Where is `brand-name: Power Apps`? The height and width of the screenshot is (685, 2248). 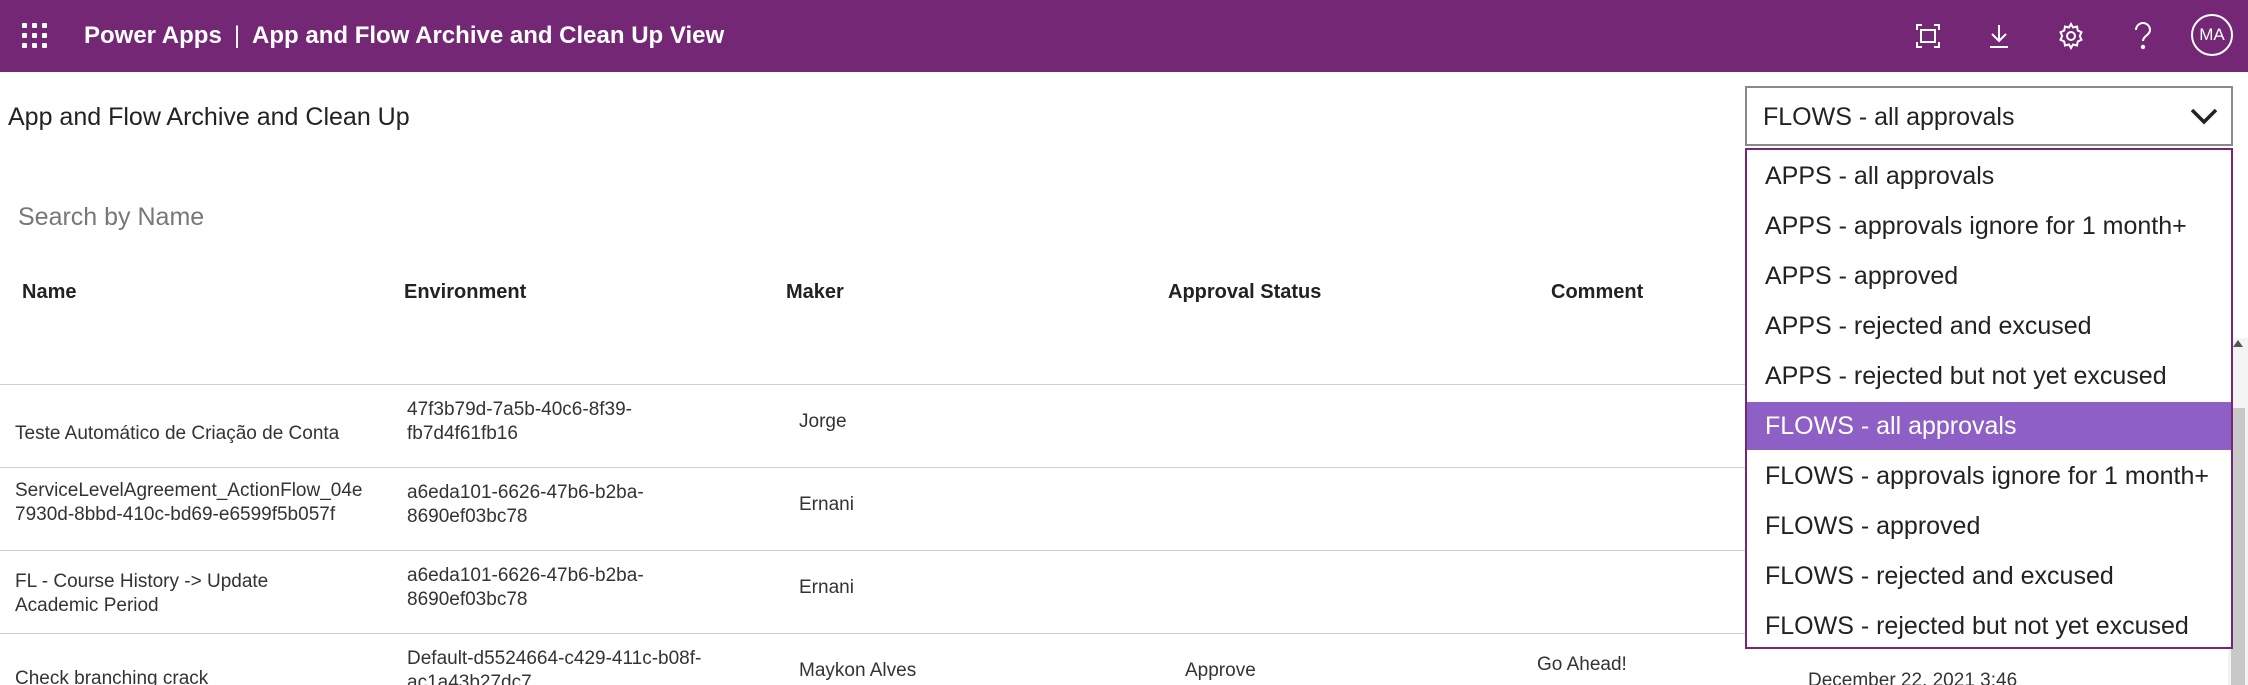 brand-name: Power Apps is located at coordinates (153, 35).